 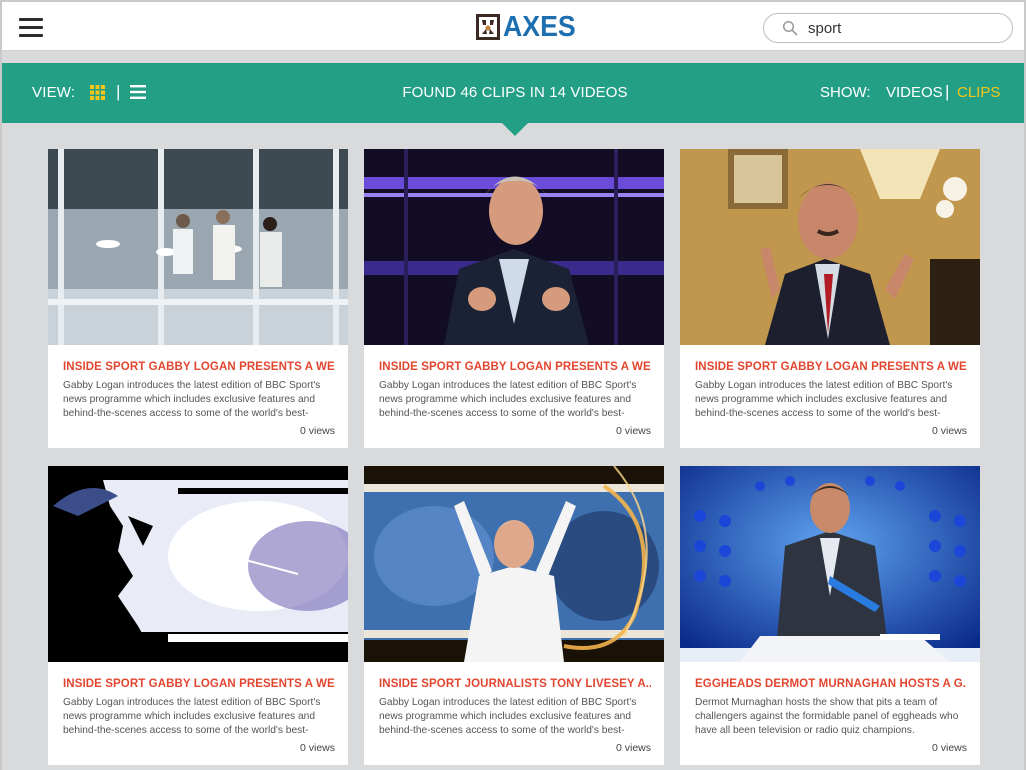 I want to click on results-count: FOUND 46 CLIPS IN 14 VIDEOS, so click(x=515, y=92).